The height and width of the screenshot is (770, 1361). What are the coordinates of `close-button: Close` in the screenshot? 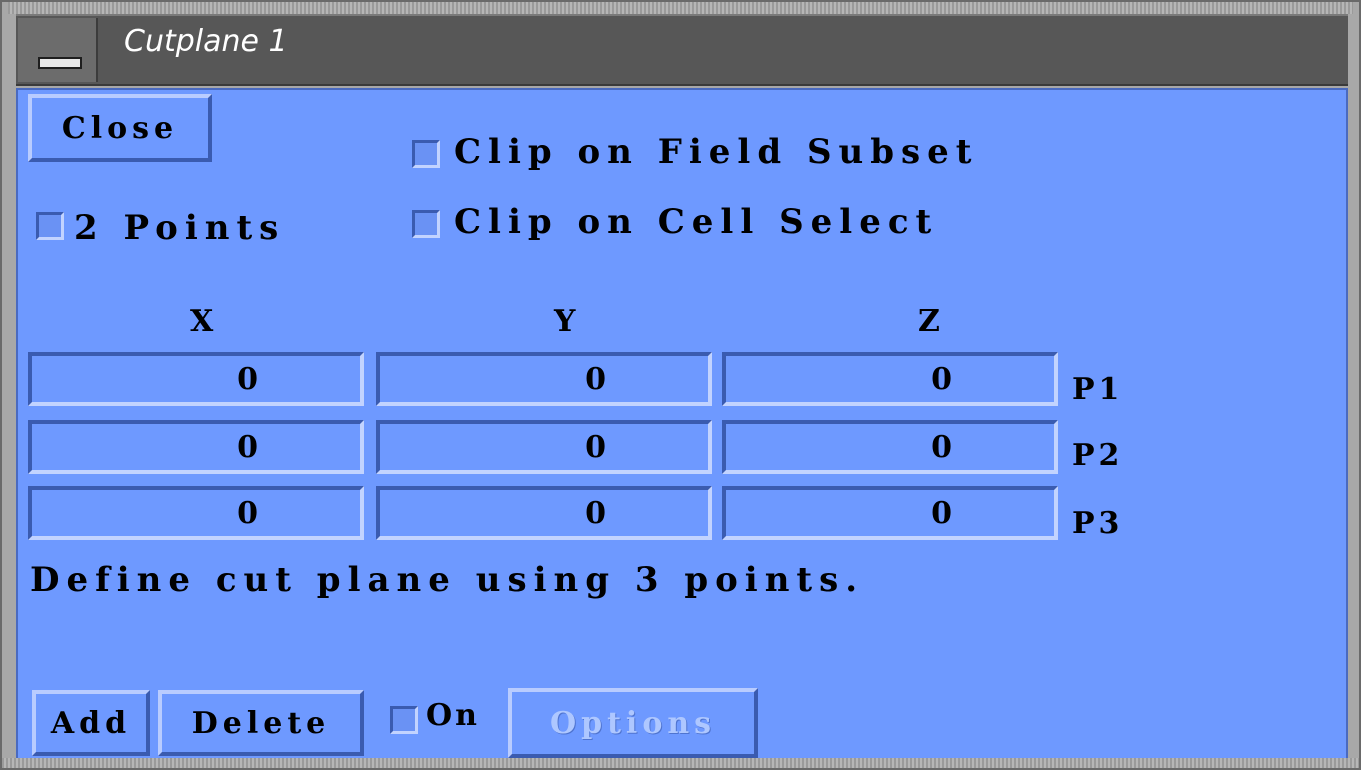 It's located at (120, 128).